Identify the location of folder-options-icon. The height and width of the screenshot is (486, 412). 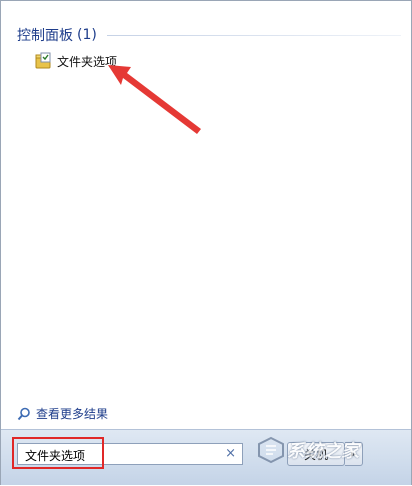
(44, 61).